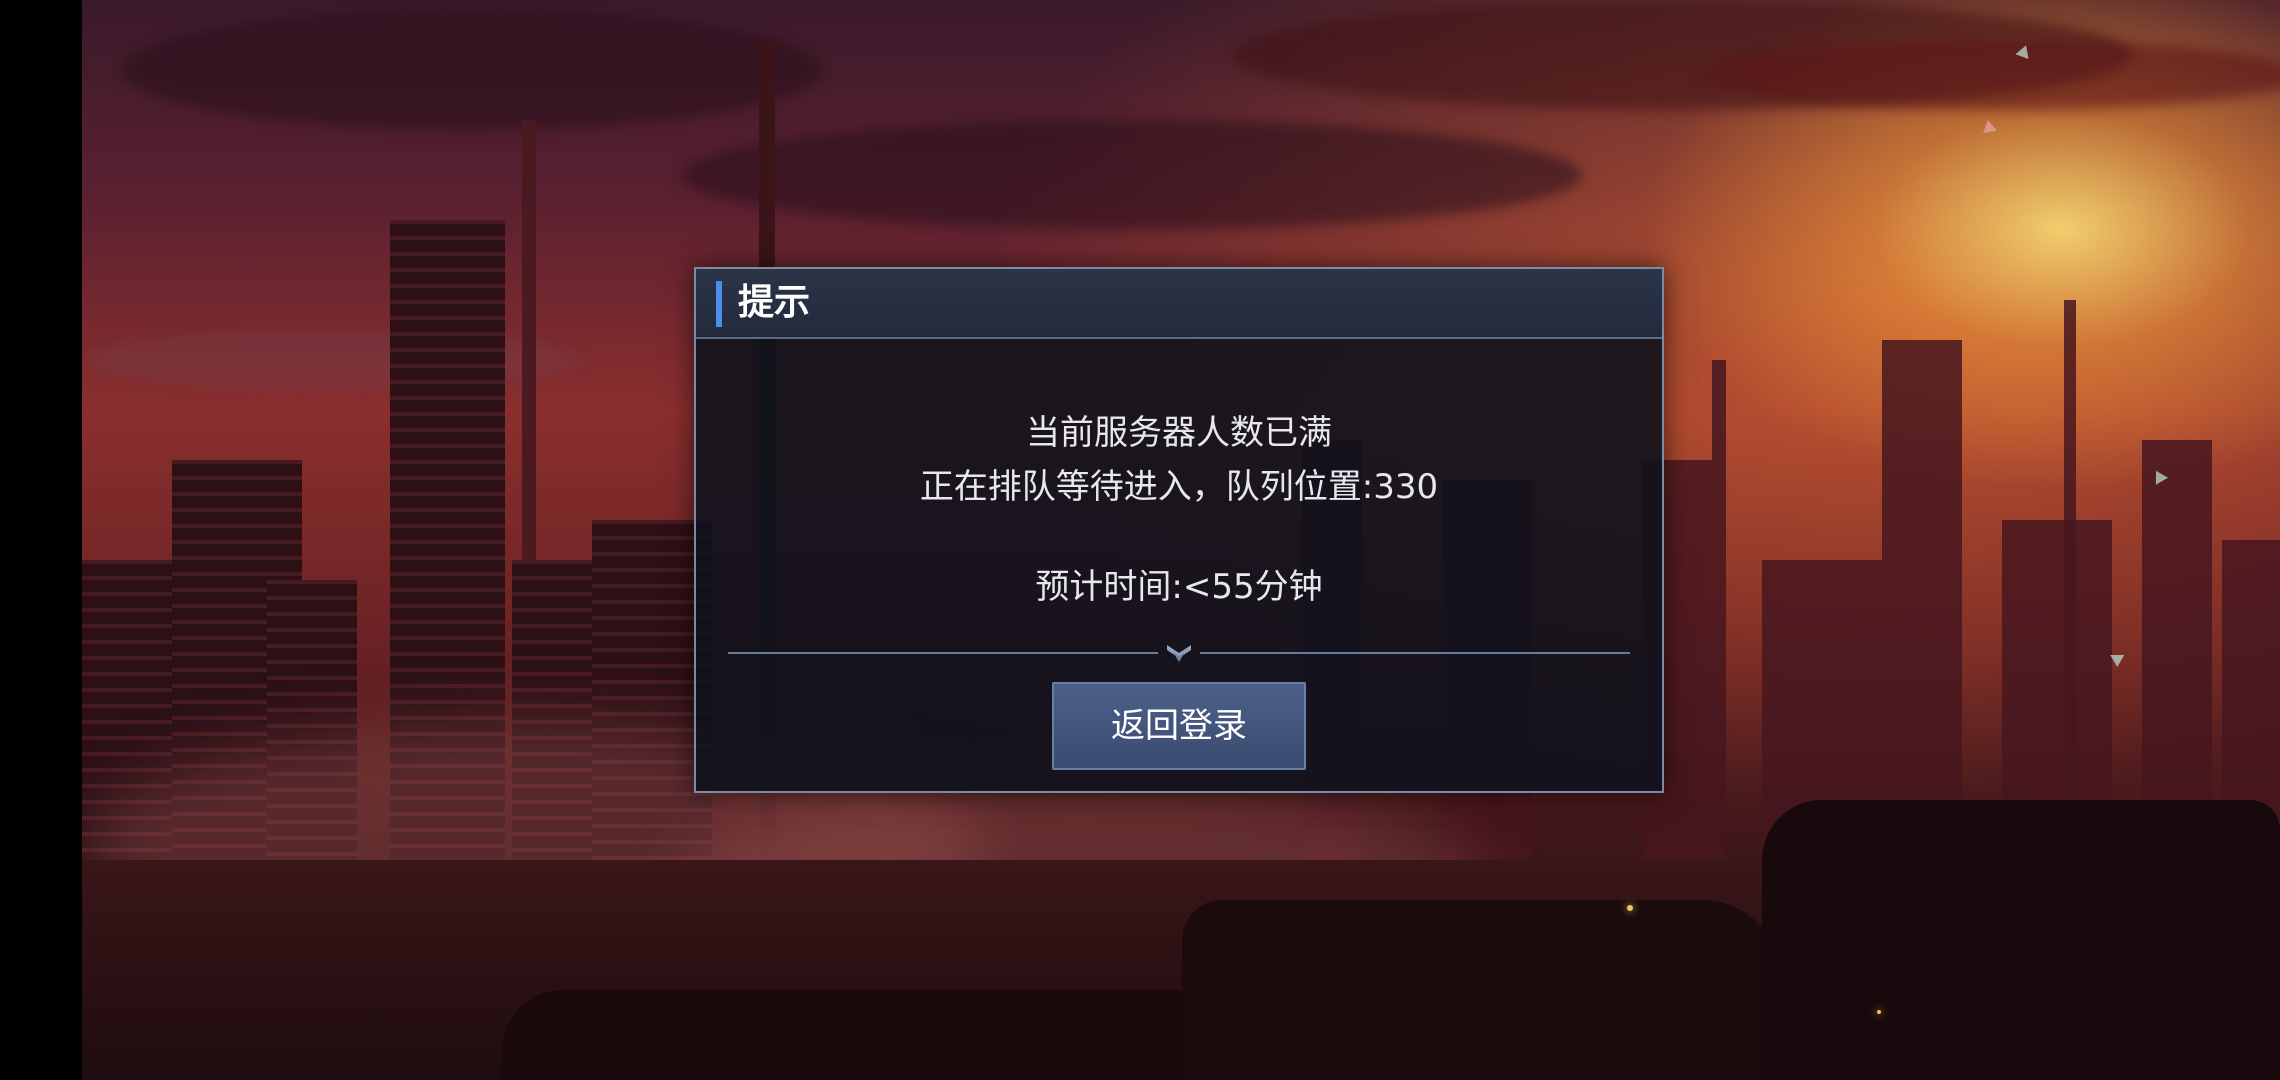 Image resolution: width=2280 pixels, height=1080 pixels. What do you see at coordinates (1179, 433) in the screenshot?
I see `server-full-message: 当前服务器人数已满` at bounding box center [1179, 433].